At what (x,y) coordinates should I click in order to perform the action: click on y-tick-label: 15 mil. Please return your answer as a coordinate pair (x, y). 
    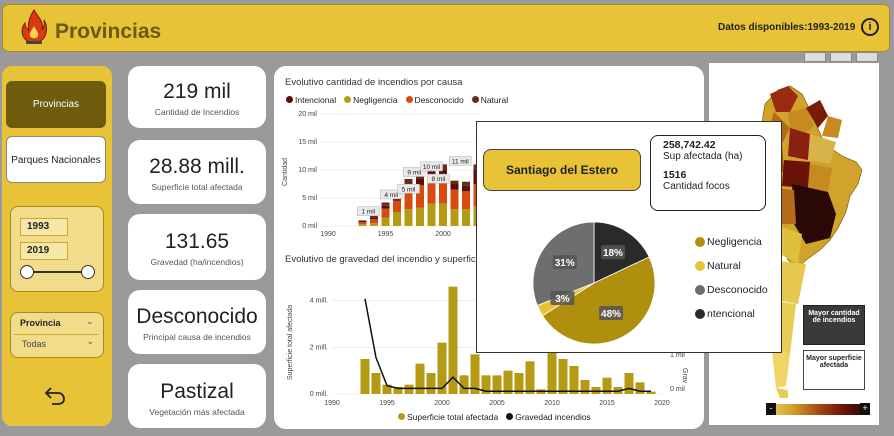
    Looking at the image, I should click on (307, 142).